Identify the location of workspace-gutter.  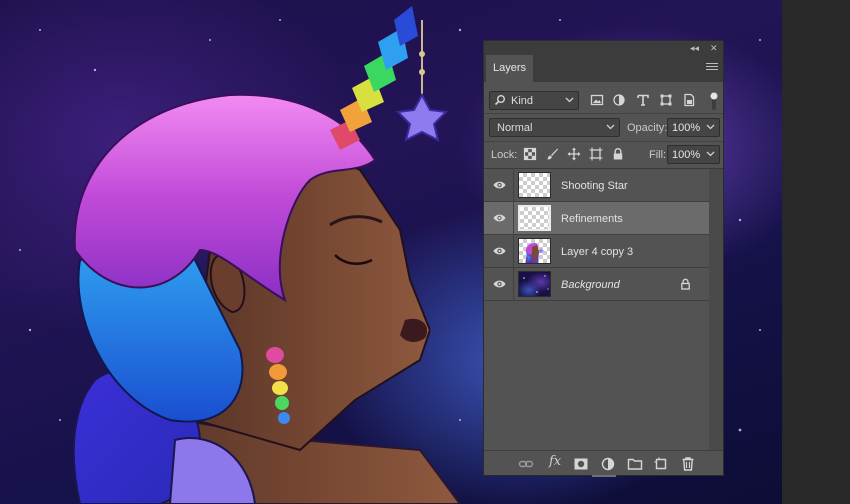
(816, 252).